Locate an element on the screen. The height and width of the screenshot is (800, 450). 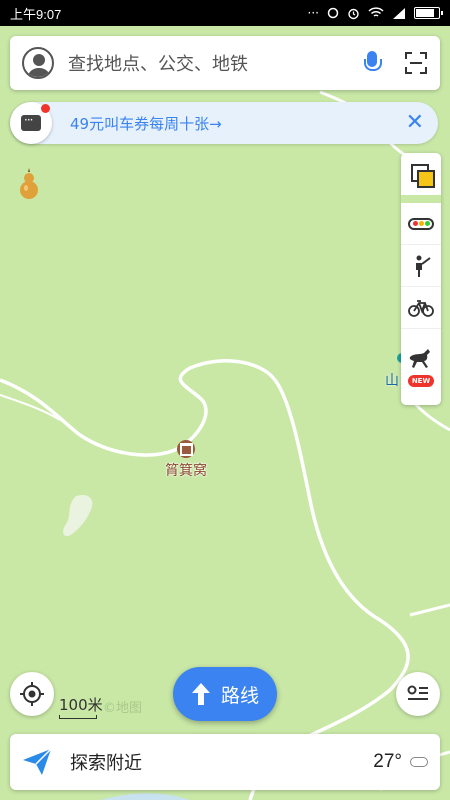
horse-icon is located at coordinates (419, 358).